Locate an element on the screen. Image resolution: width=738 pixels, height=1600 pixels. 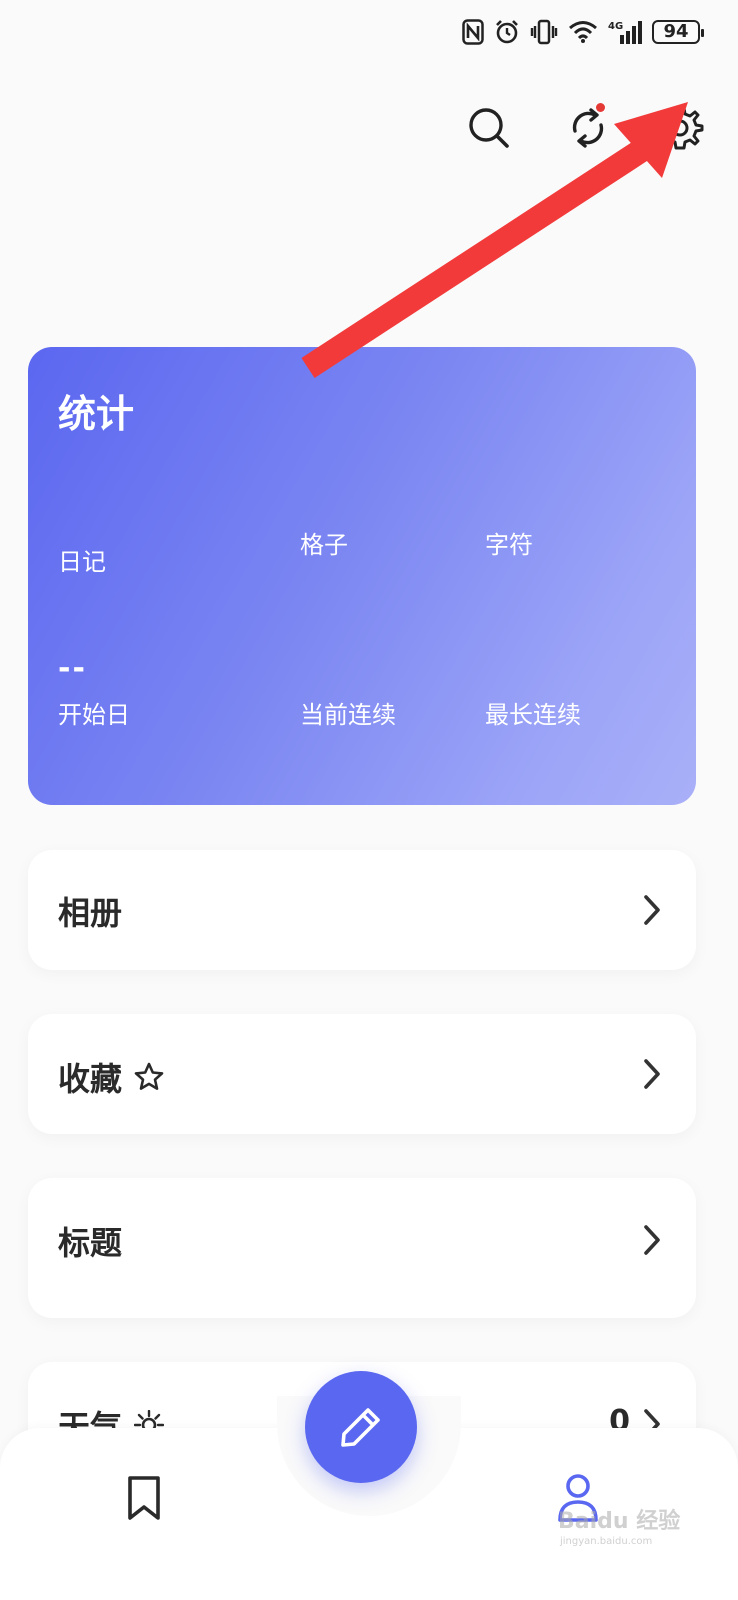
stat-label-current-streak: 当前连续 is located at coordinates (348, 715).